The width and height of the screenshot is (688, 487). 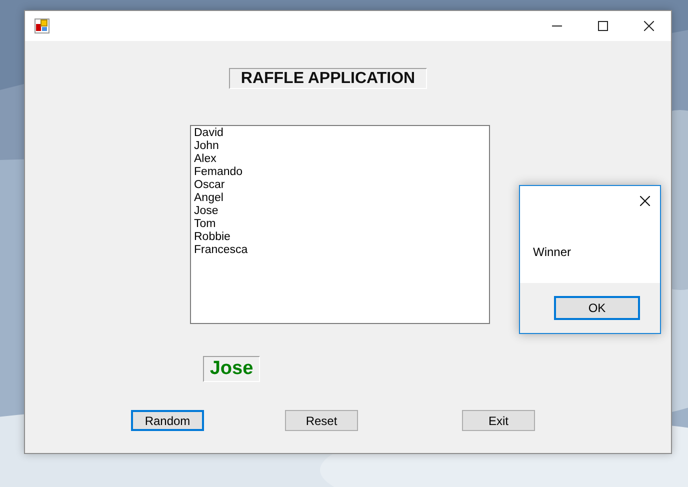 What do you see at coordinates (206, 146) in the screenshot?
I see `list-item: John` at bounding box center [206, 146].